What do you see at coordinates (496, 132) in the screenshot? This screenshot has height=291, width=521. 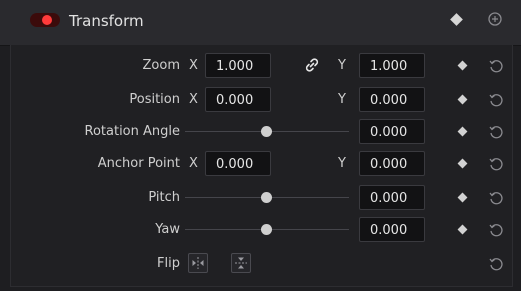 I see `rotation-reset-icon` at bounding box center [496, 132].